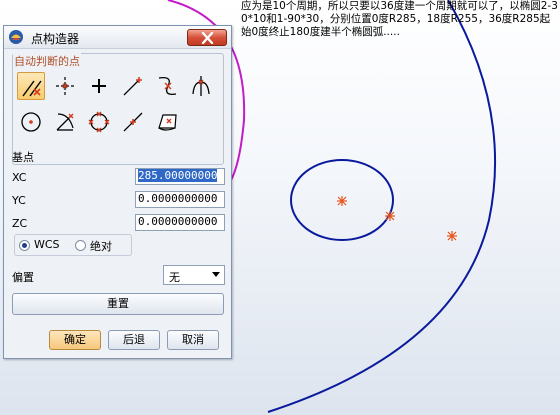  What do you see at coordinates (47, 244) in the screenshot?
I see `wcs-label: WCS` at bounding box center [47, 244].